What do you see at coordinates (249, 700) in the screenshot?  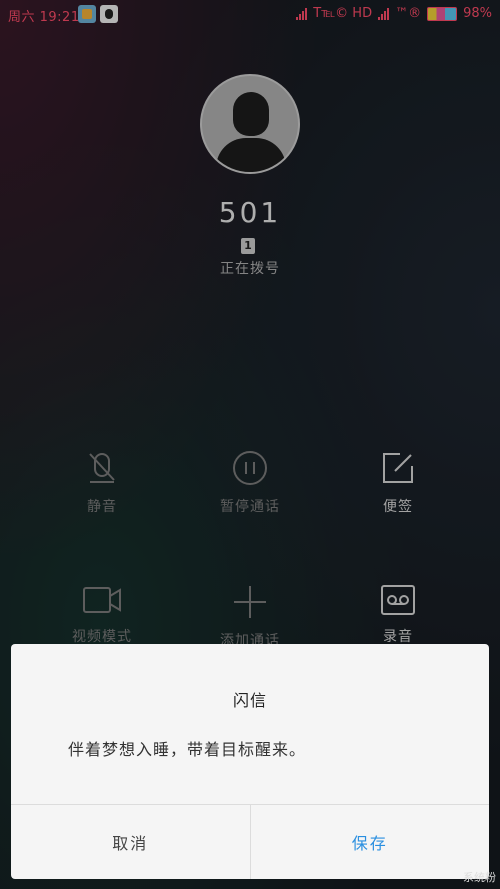 I see `dialog-title: 闪信` at bounding box center [249, 700].